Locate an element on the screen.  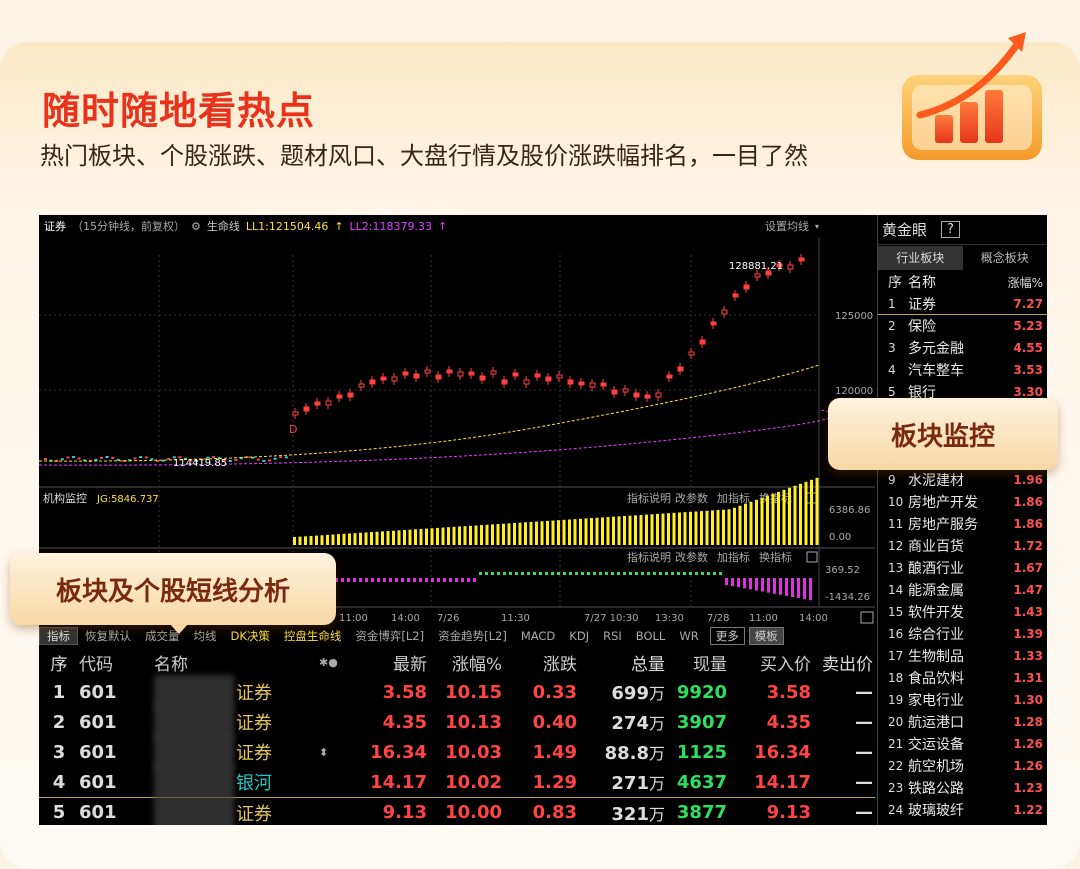
toolbar-item: BOLL is located at coordinates (651, 636).